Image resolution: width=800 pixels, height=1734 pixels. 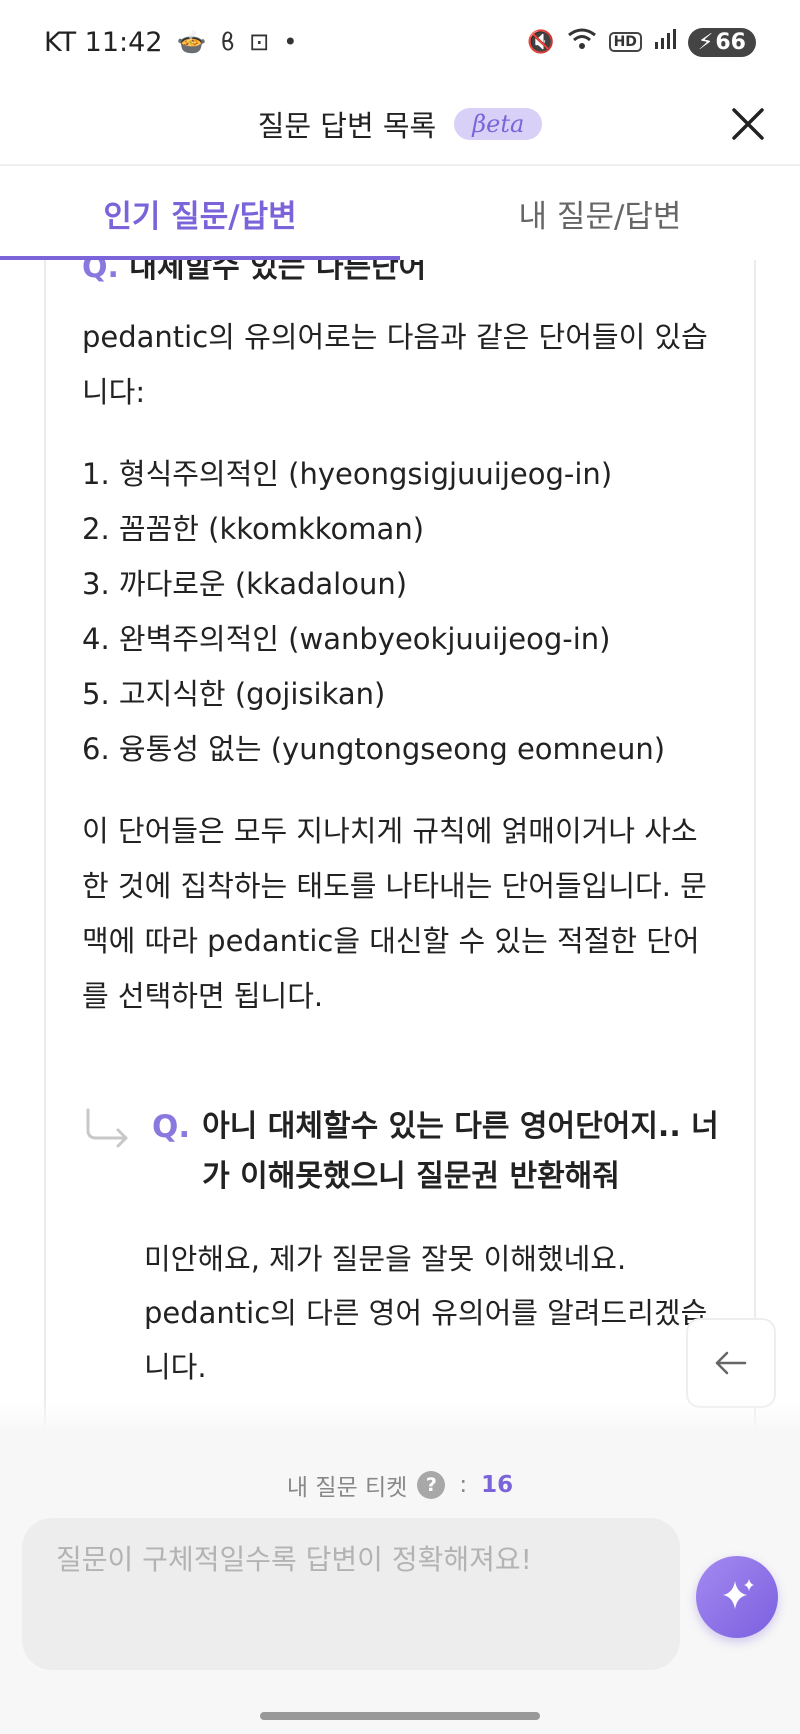 I want to click on app-header: 질문 답변 목록 βeta, so click(x=400, y=124).